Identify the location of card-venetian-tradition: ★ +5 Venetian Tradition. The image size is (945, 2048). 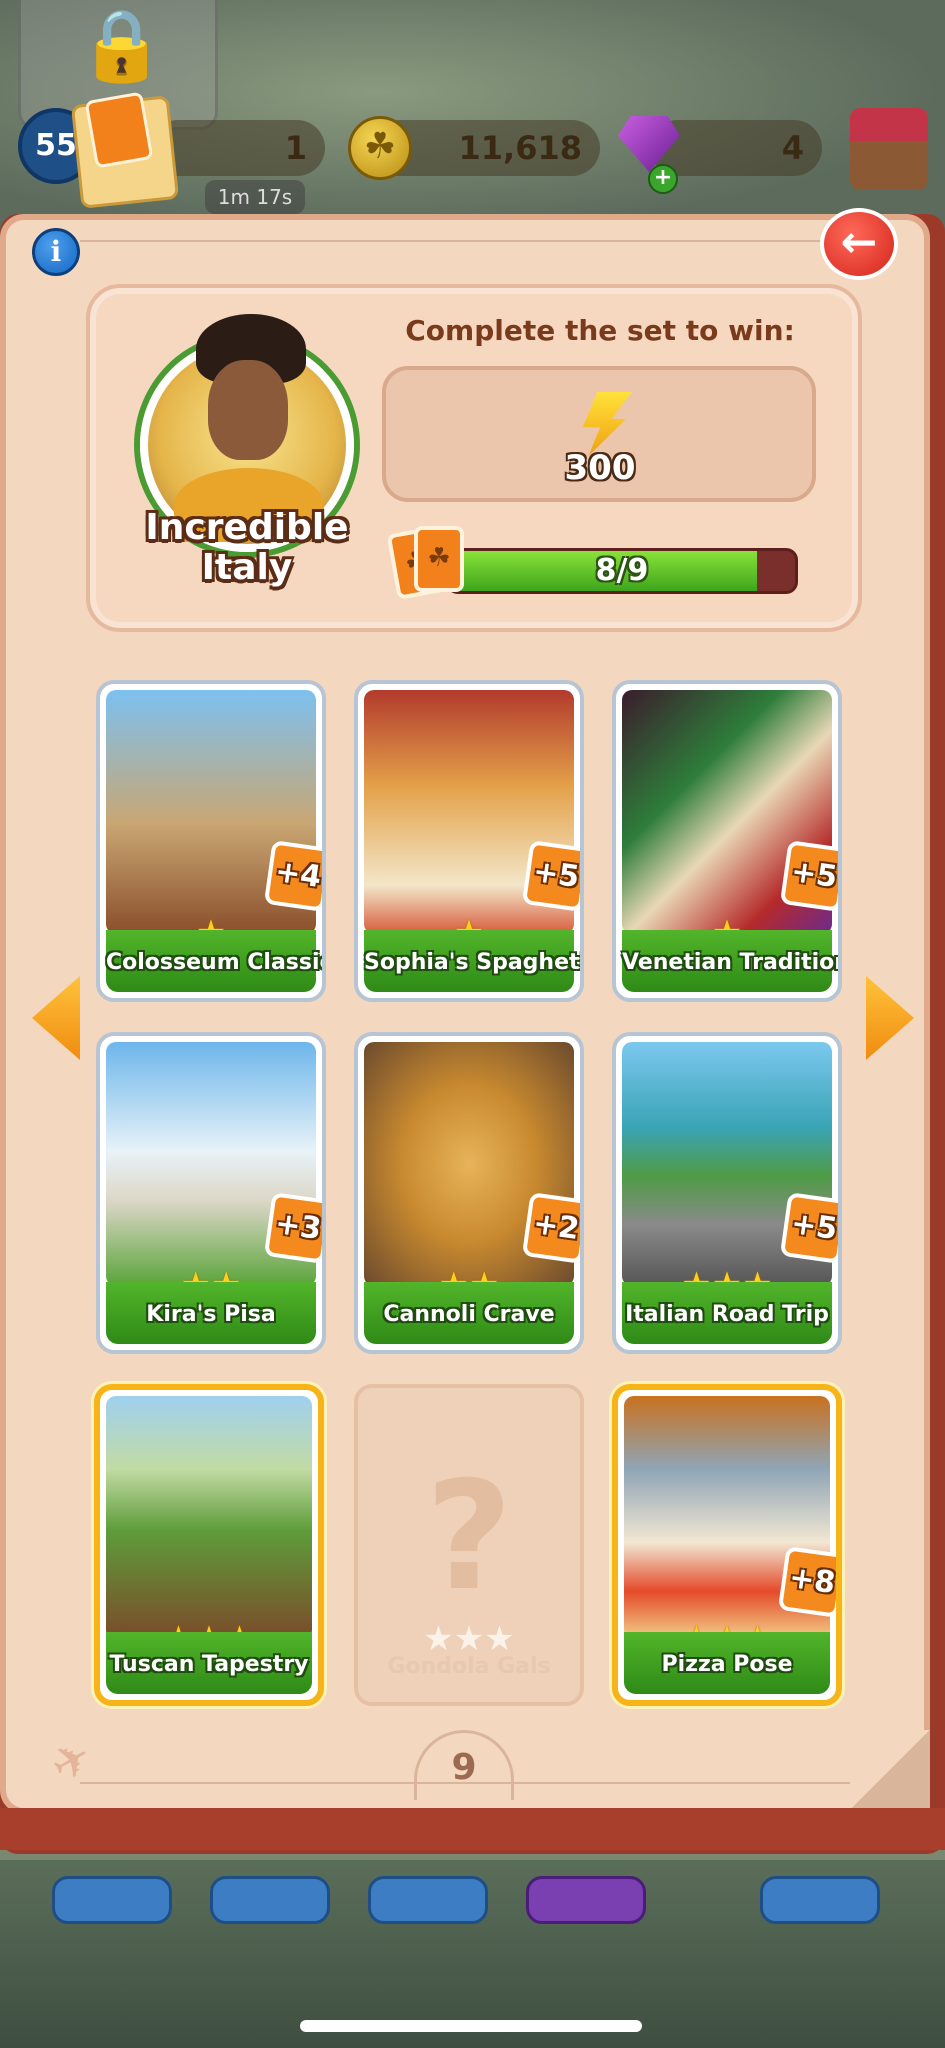
(727, 841).